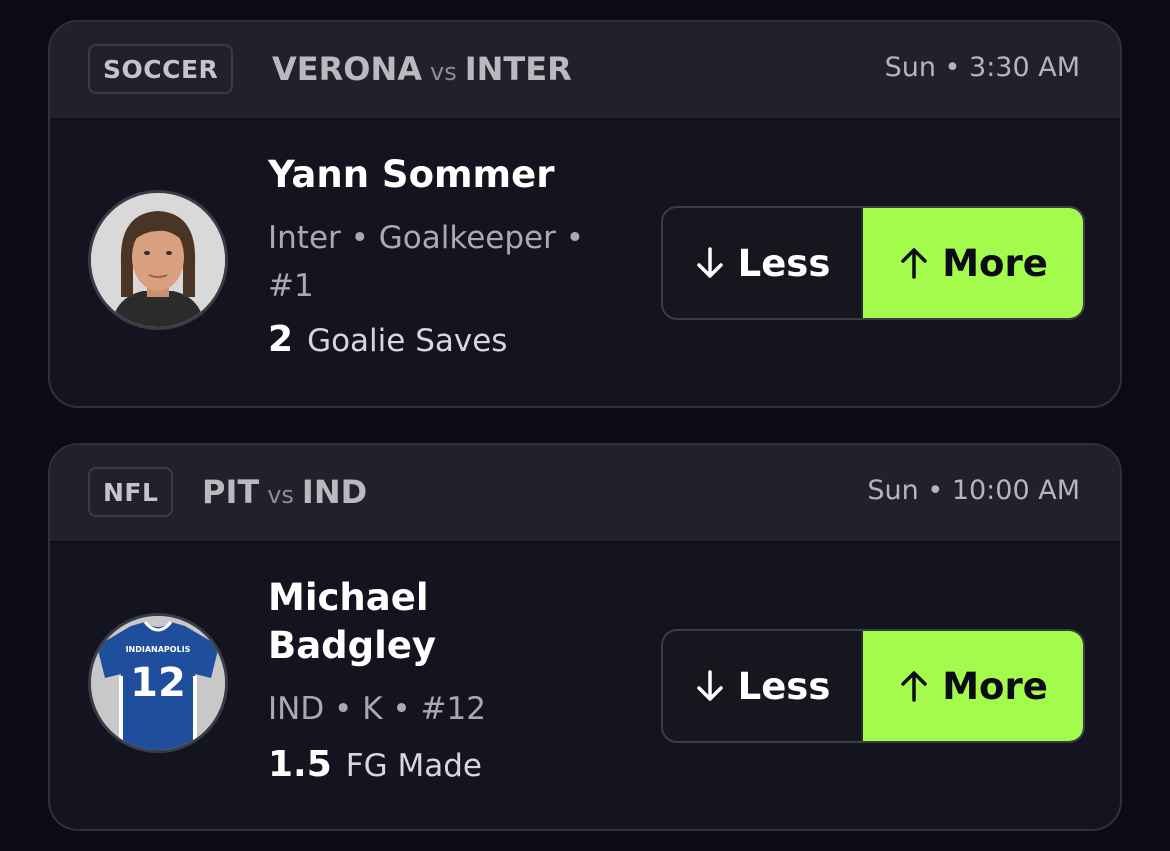 This screenshot has height=851, width=1170. What do you see at coordinates (352, 621) in the screenshot?
I see `player-name: Michael Badgley` at bounding box center [352, 621].